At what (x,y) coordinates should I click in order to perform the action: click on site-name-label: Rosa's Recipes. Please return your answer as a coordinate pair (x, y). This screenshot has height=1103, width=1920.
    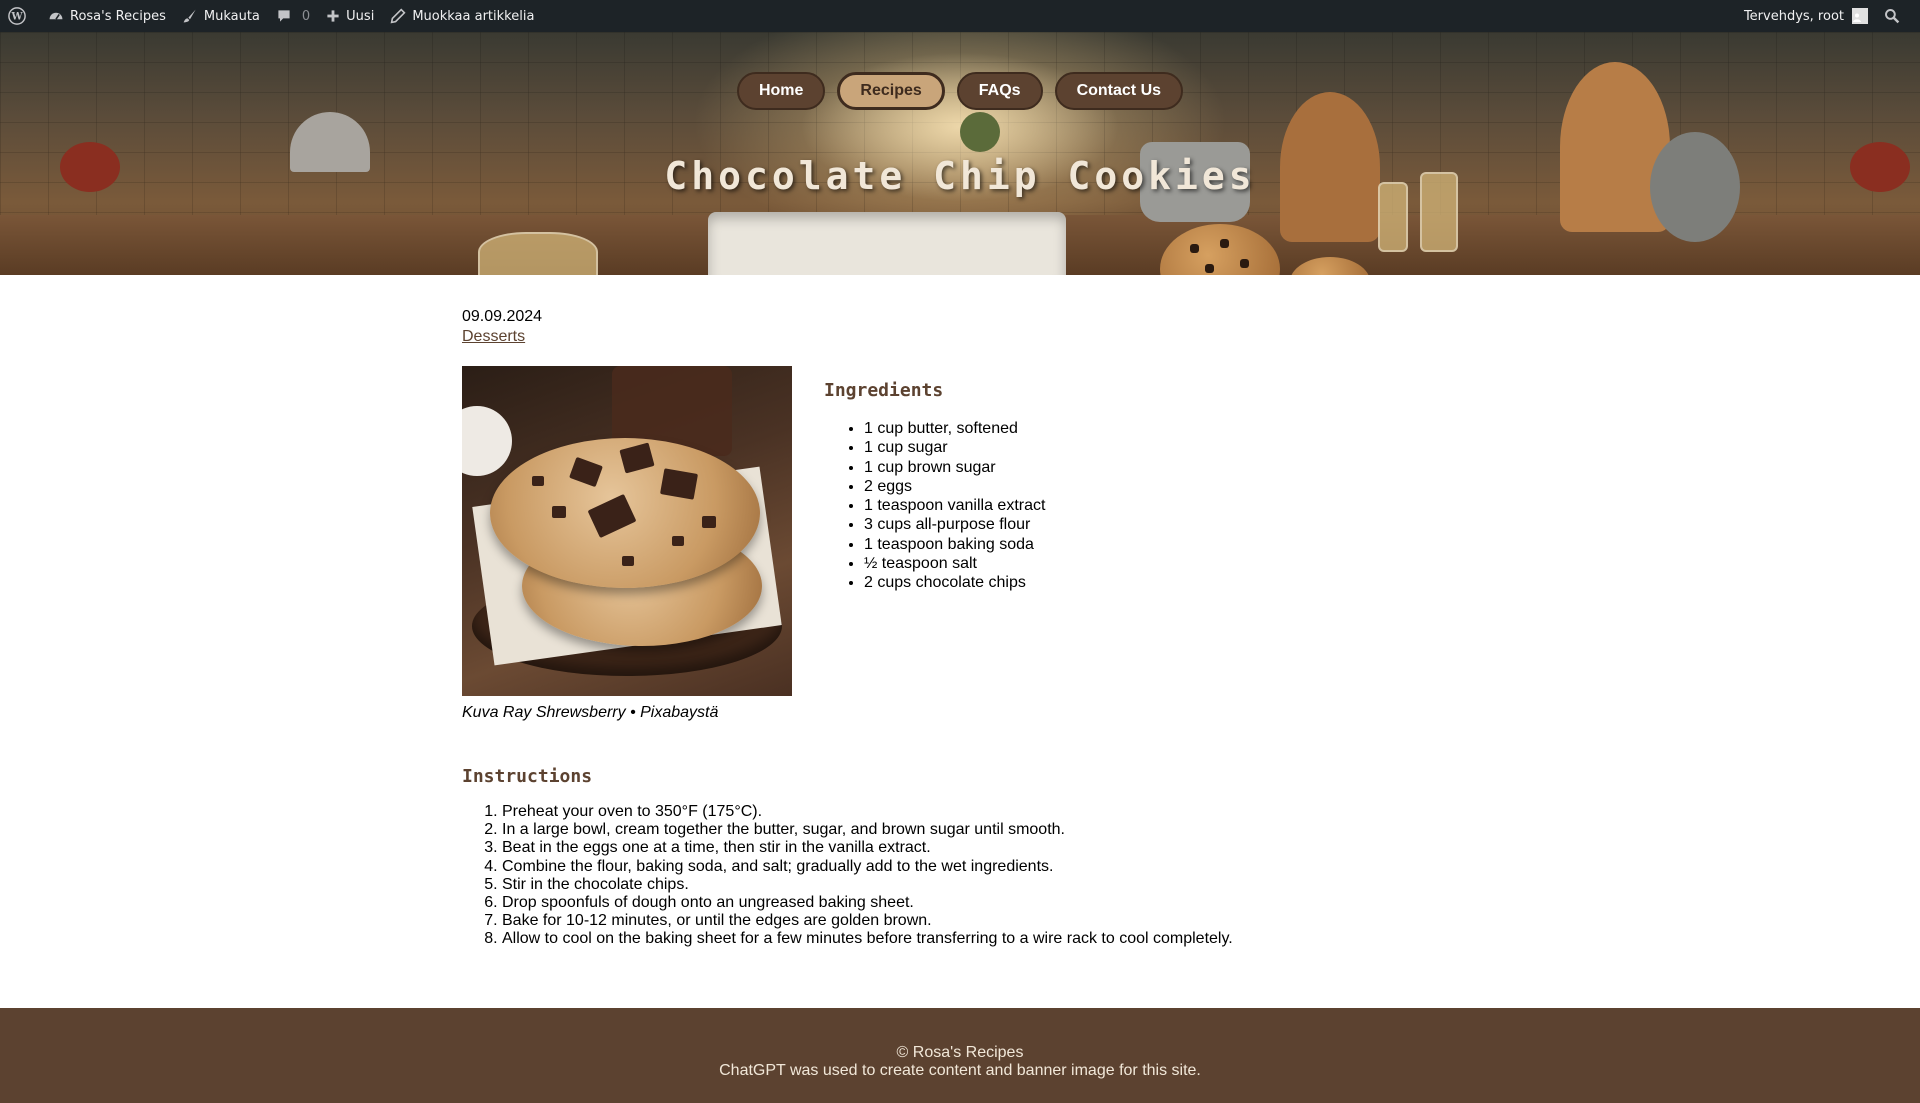
    Looking at the image, I should click on (118, 16).